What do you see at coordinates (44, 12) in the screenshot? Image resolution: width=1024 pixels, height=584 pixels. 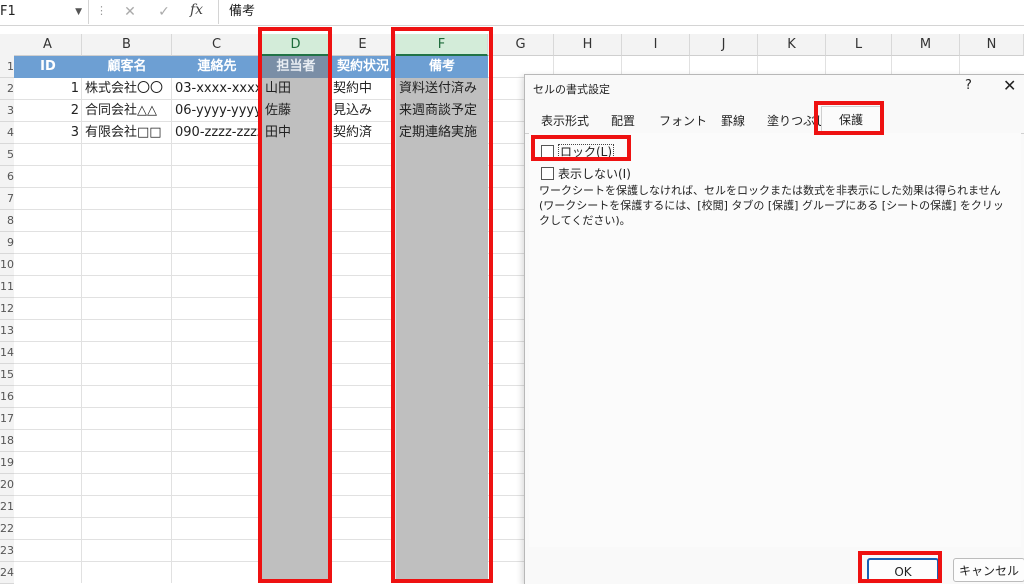 I see `name-box: F1 ▼` at bounding box center [44, 12].